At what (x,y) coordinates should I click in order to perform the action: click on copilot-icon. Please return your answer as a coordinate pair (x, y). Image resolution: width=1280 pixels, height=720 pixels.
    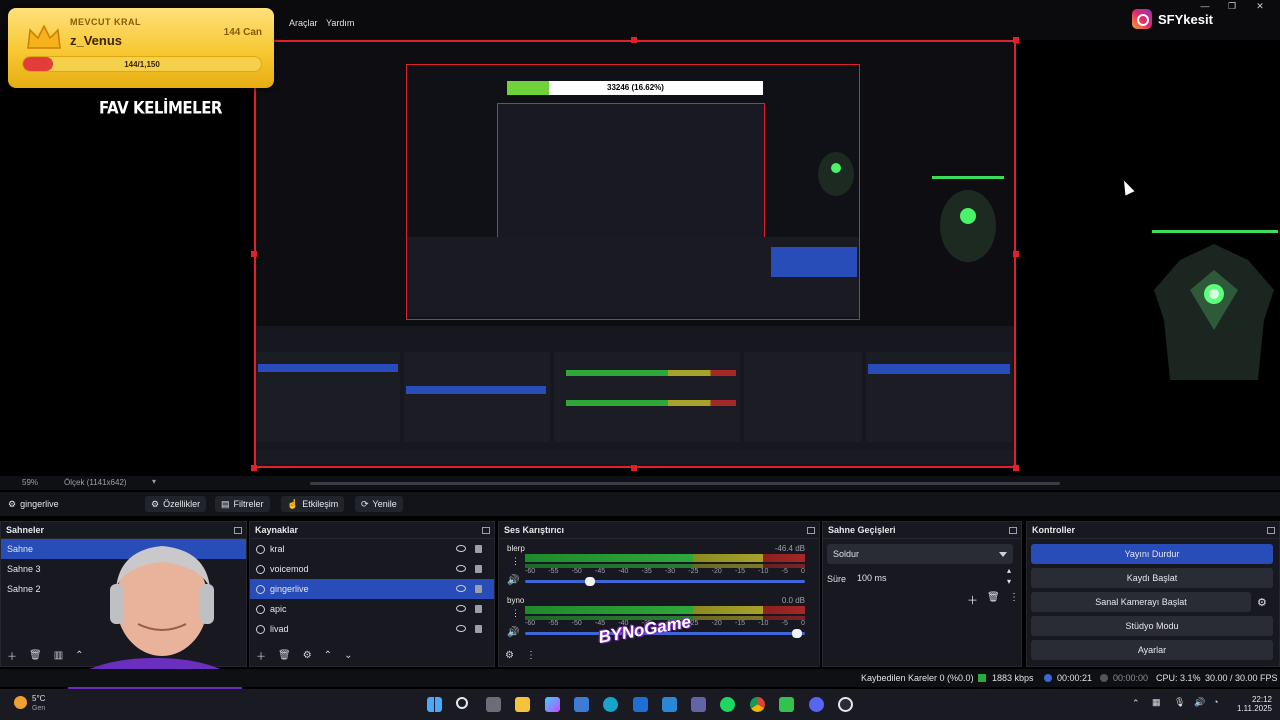
    Looking at the image, I should click on (552, 704).